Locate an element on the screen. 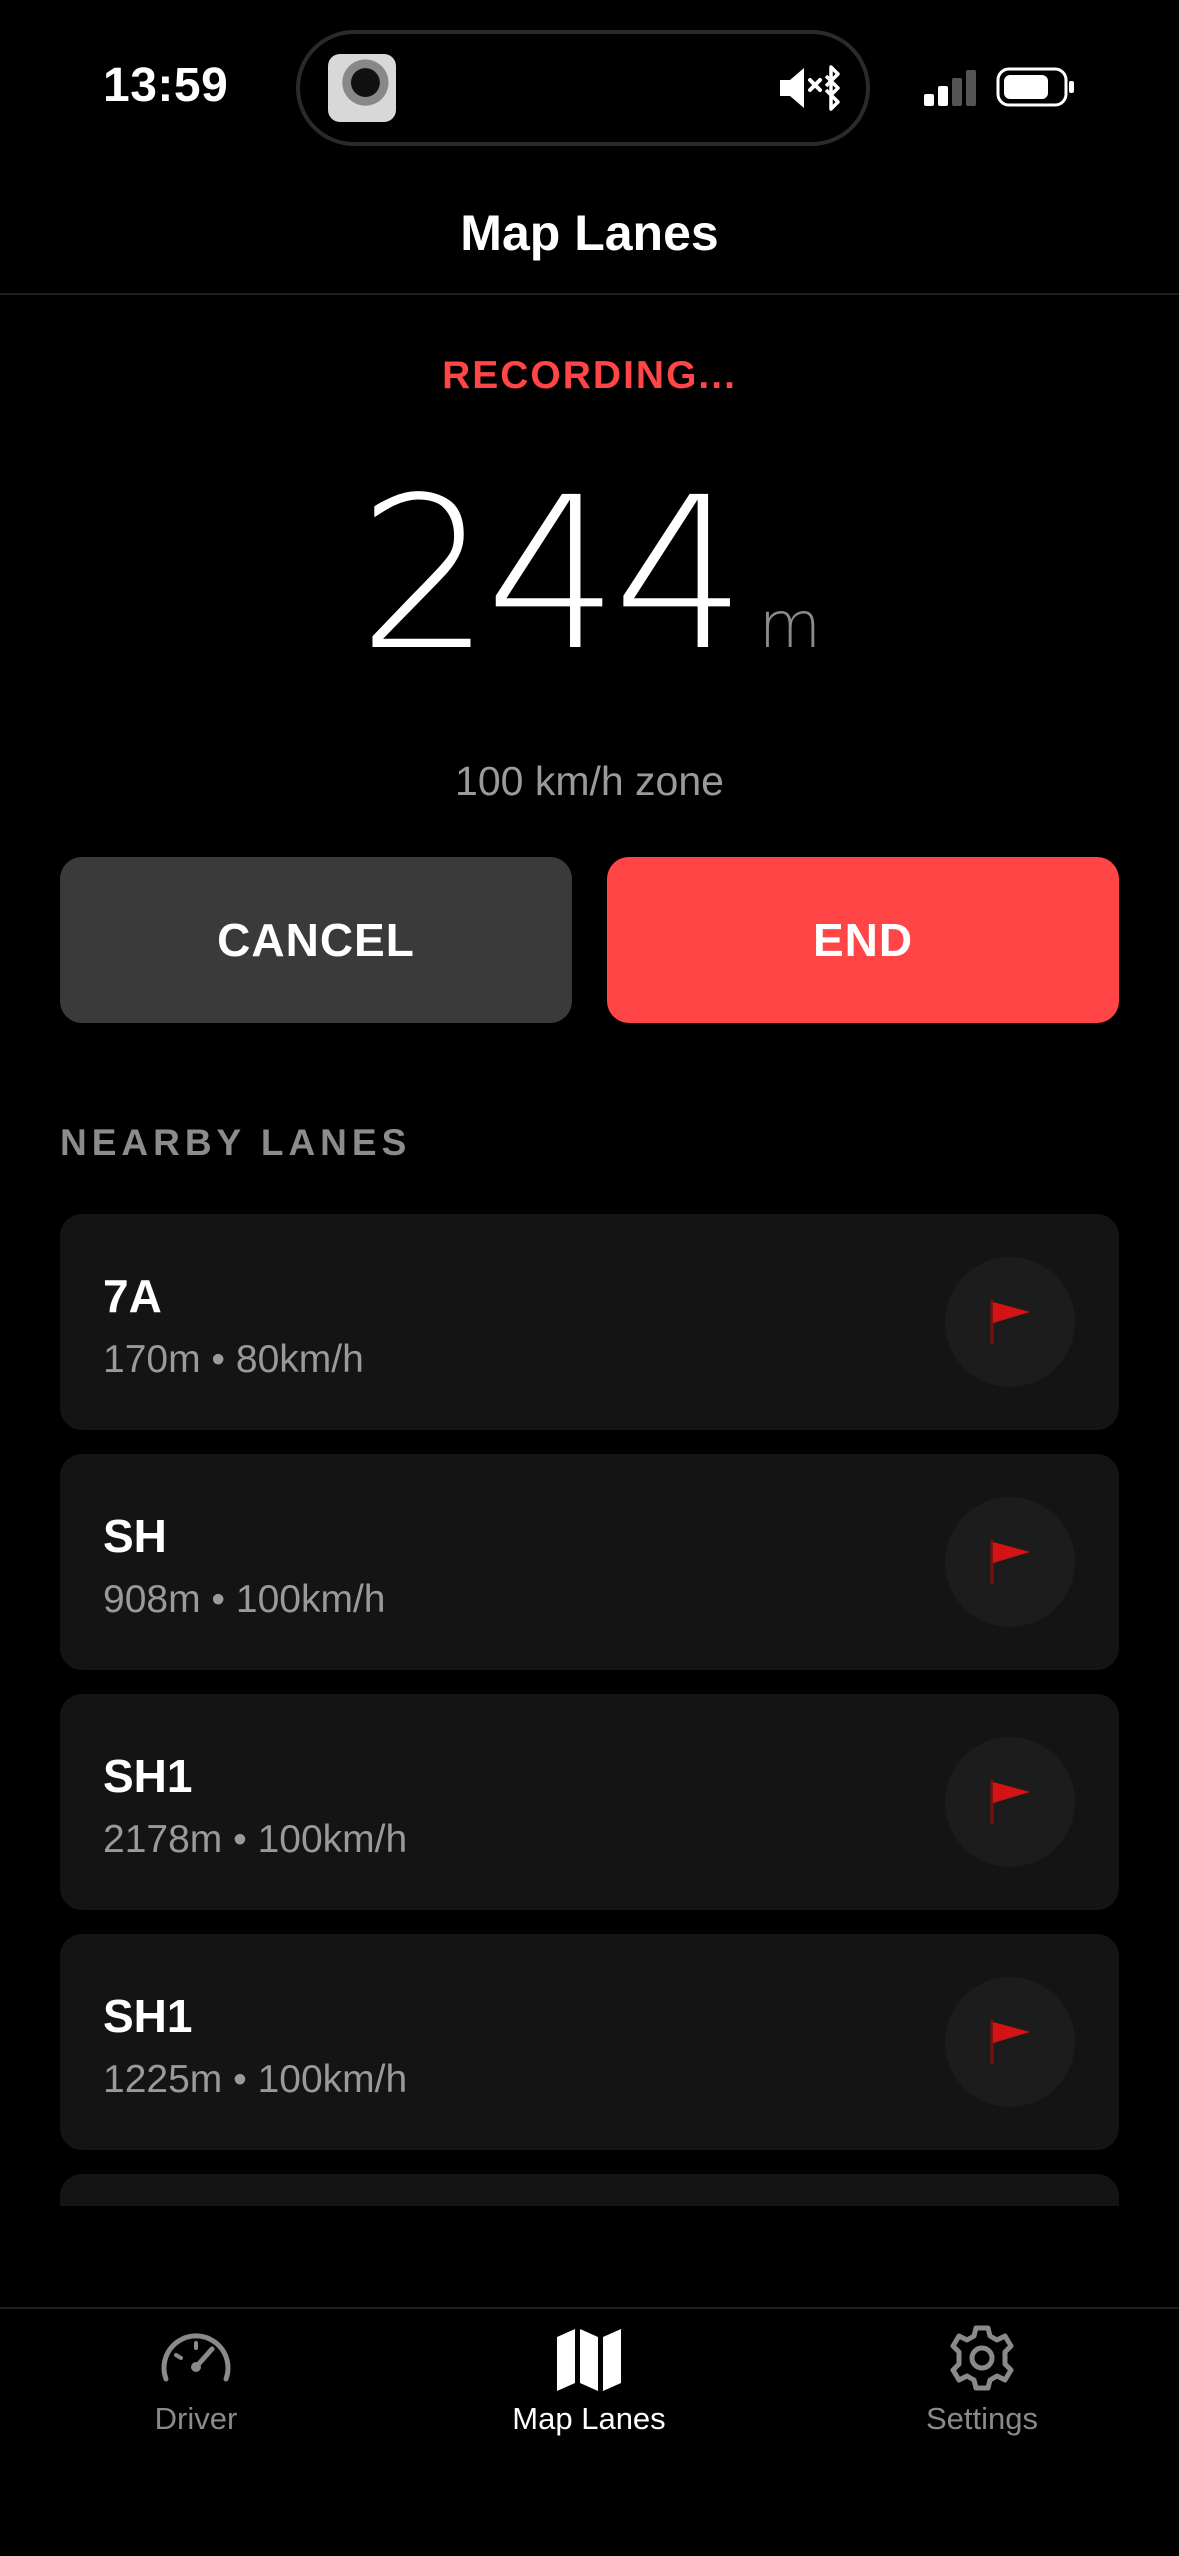  tab-bar-divider is located at coordinates (589, 2308).